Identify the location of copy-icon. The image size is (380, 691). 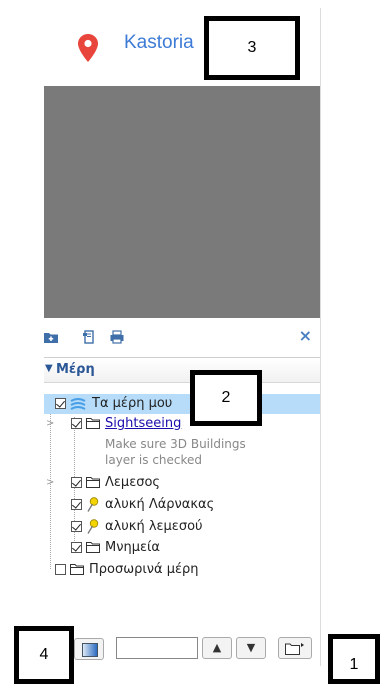
(89, 337).